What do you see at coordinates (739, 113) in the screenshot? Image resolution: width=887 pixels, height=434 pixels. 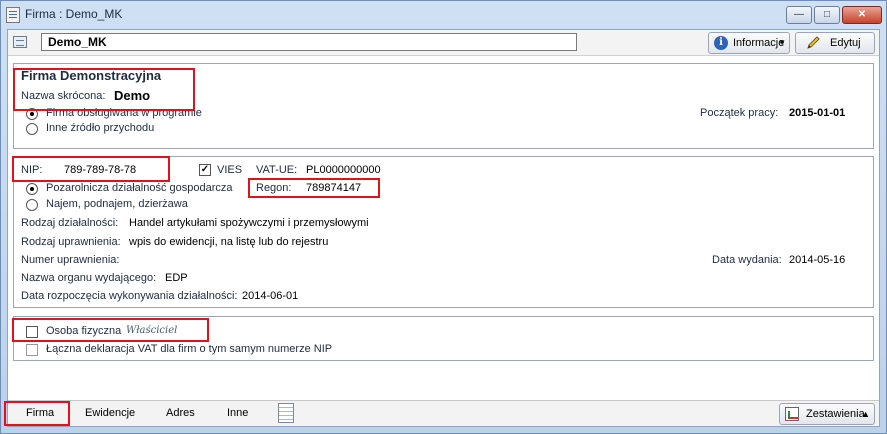 I see `start-date-label: Początek pracy:` at bounding box center [739, 113].